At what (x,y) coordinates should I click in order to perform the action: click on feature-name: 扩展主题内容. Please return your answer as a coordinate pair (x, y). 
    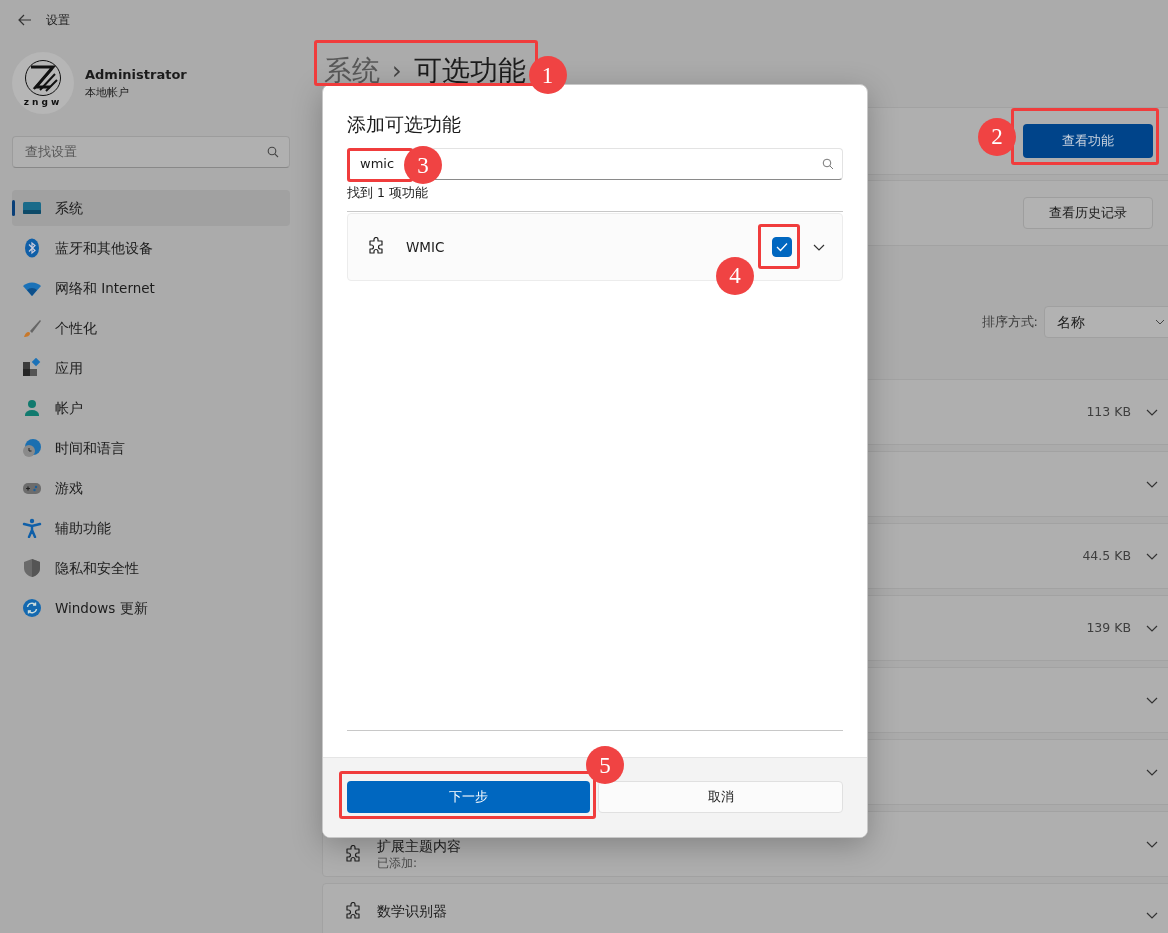
    Looking at the image, I should click on (419, 847).